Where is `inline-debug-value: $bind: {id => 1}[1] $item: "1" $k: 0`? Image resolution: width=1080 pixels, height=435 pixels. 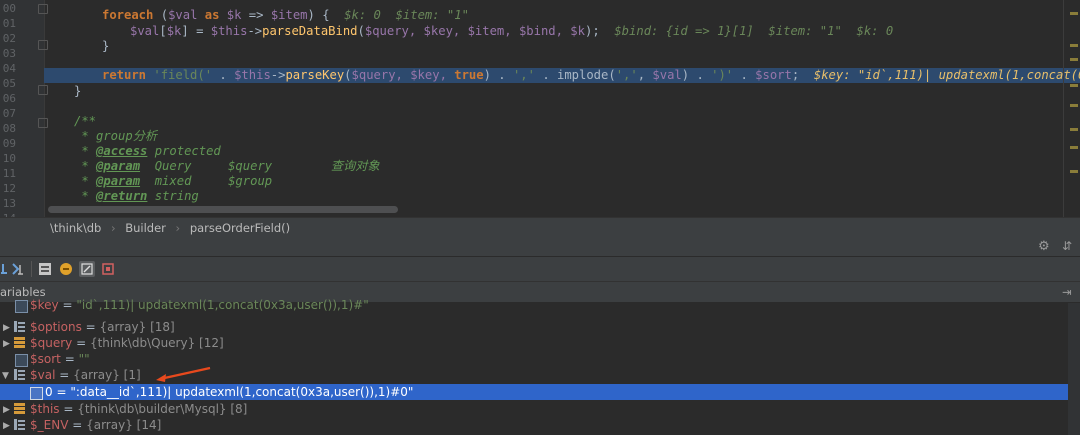
inline-debug-value: $bind: {id => 1}[1] $item: "1" $k: 0 is located at coordinates (754, 31).